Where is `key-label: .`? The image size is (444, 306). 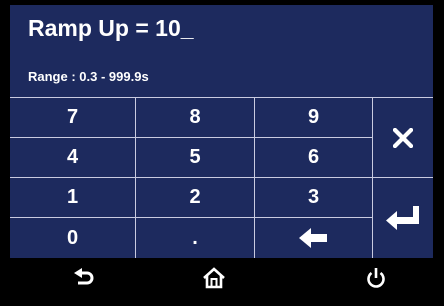 key-label: . is located at coordinates (195, 237).